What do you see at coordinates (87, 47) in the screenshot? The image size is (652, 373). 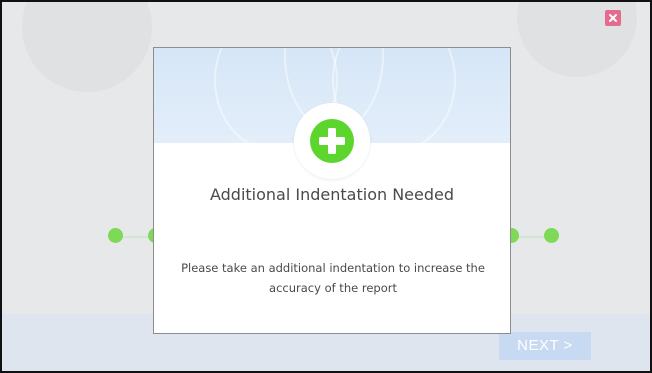 I see `background-decoration` at bounding box center [87, 47].